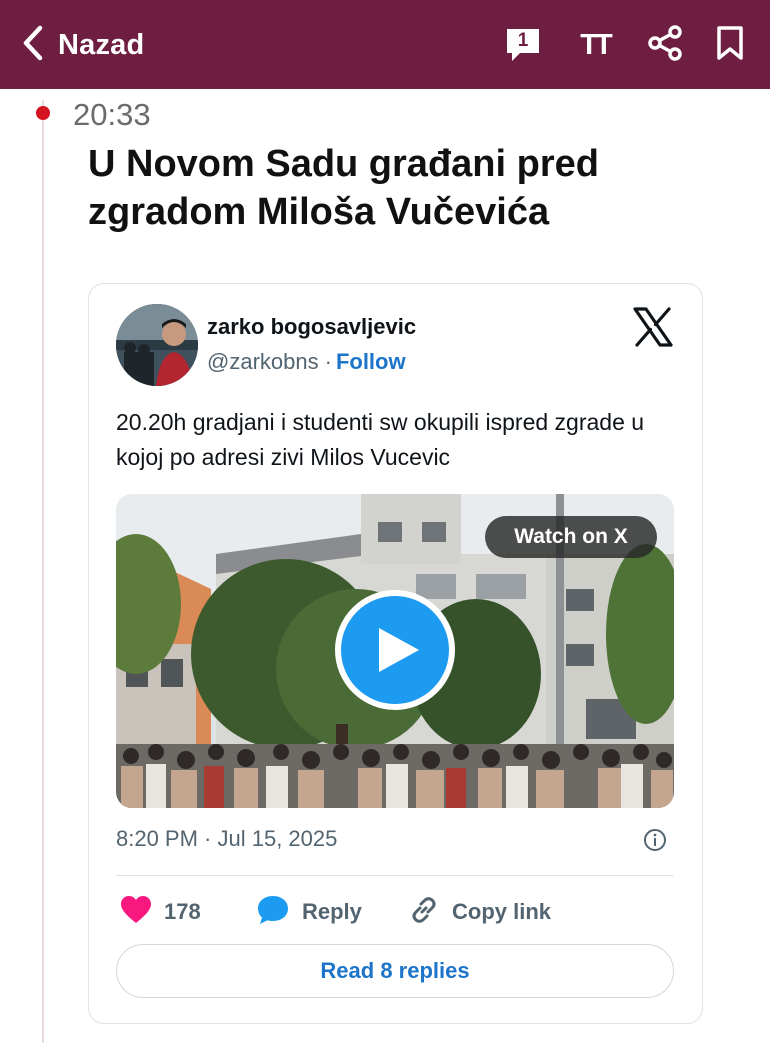  What do you see at coordinates (332, 911) in the screenshot?
I see `reply-label: Reply` at bounding box center [332, 911].